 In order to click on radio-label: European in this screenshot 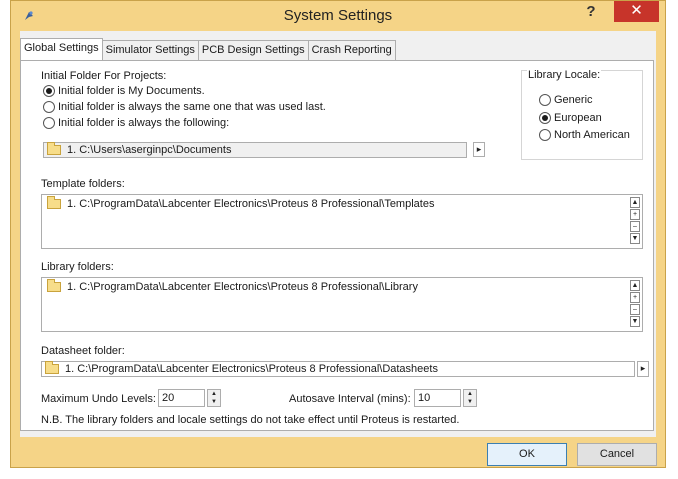, I will do `click(578, 118)`.